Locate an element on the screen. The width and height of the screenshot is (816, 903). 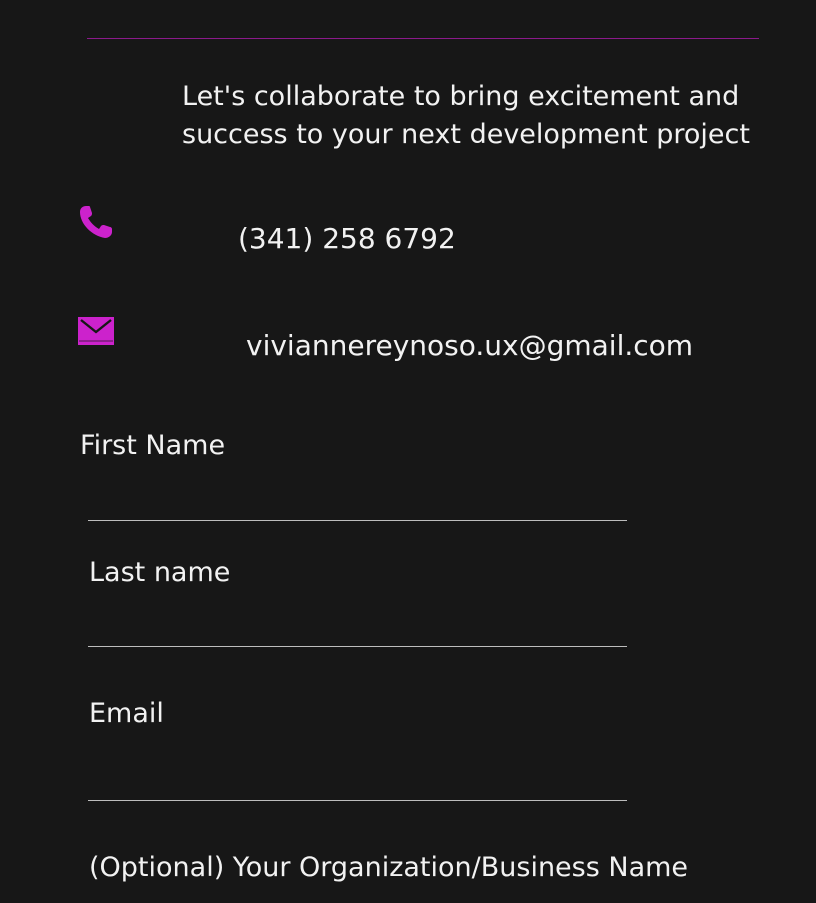
first-name-label: First Name is located at coordinates (153, 445).